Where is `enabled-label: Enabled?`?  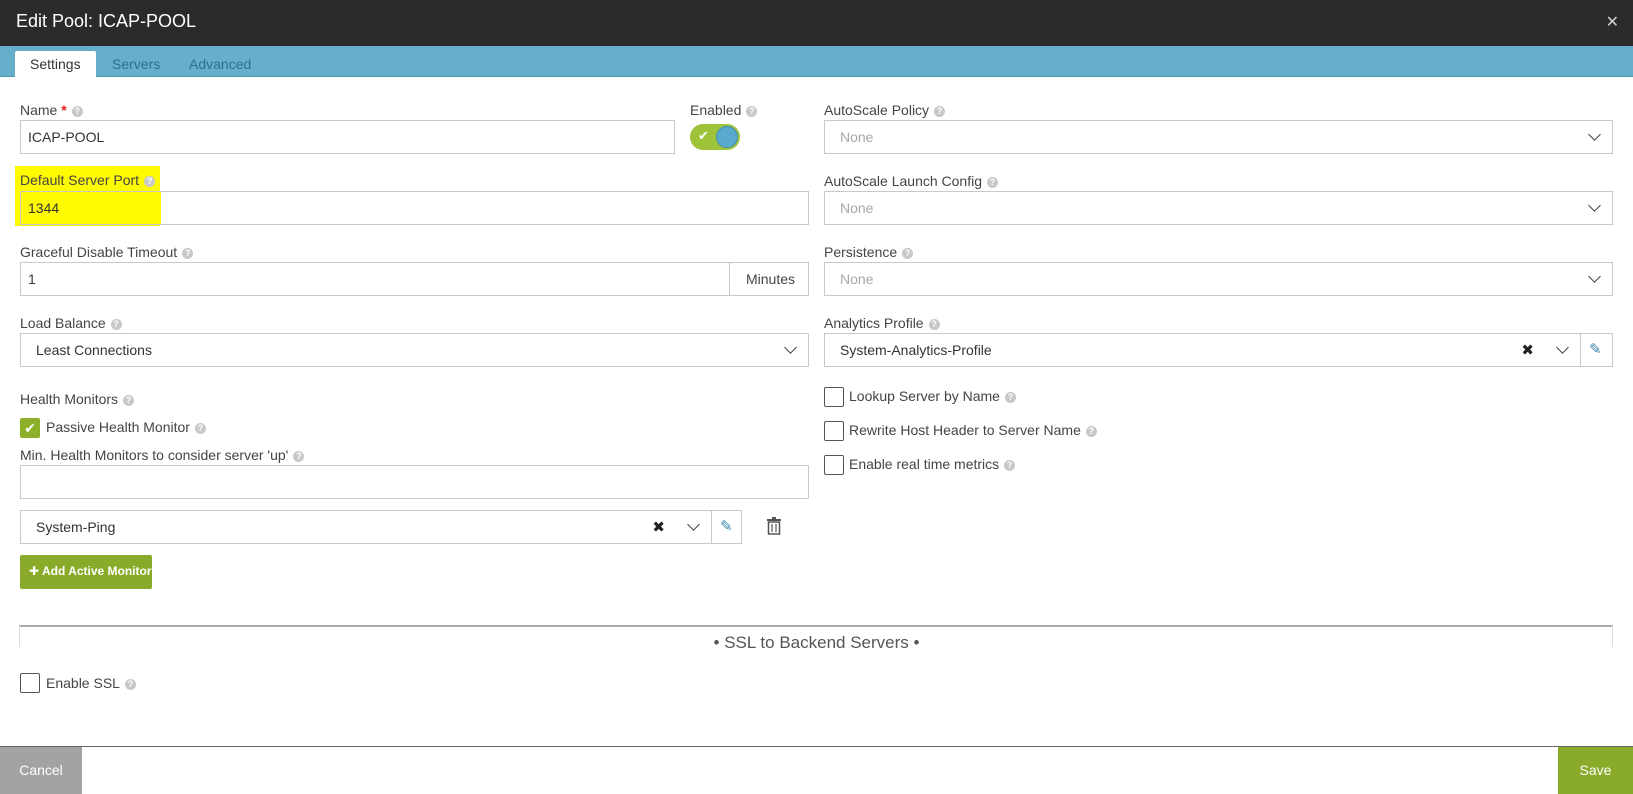 enabled-label: Enabled? is located at coordinates (724, 110).